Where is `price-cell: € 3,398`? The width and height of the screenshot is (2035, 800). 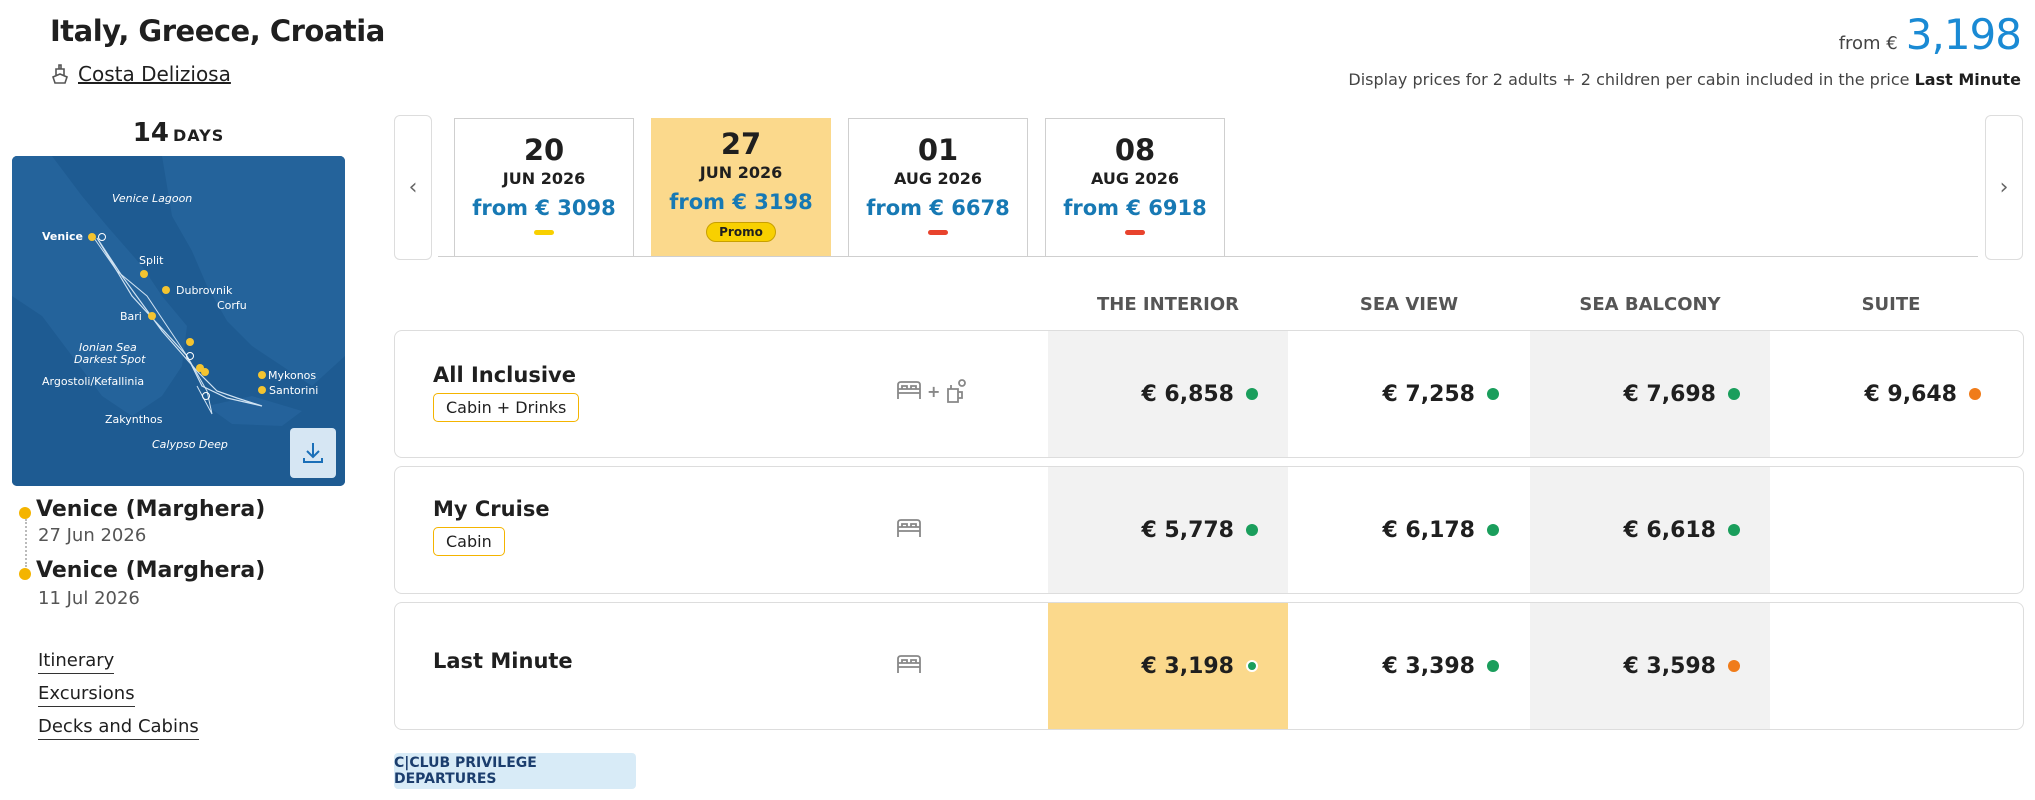 price-cell: € 3,398 is located at coordinates (1409, 666).